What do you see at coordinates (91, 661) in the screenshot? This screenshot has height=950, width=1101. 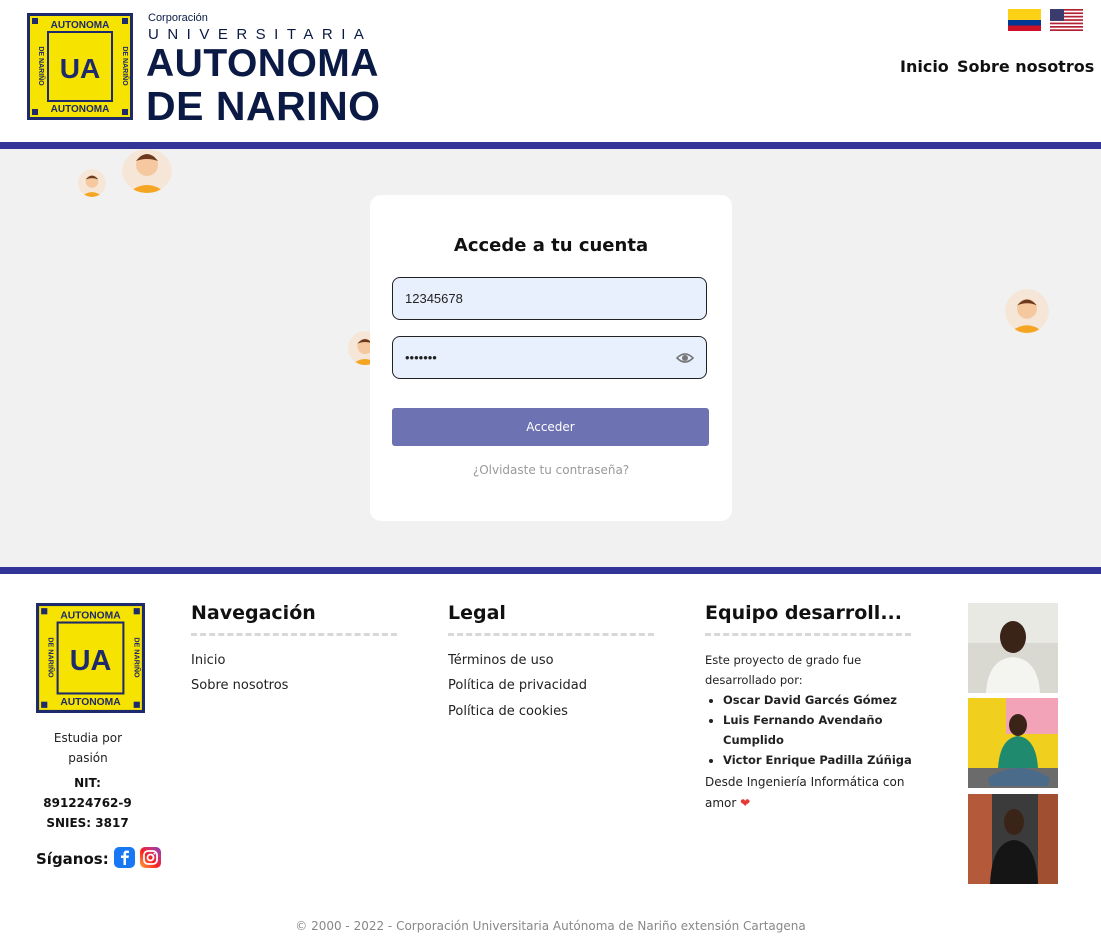 I see `footer-logo-monogram: UA` at bounding box center [91, 661].